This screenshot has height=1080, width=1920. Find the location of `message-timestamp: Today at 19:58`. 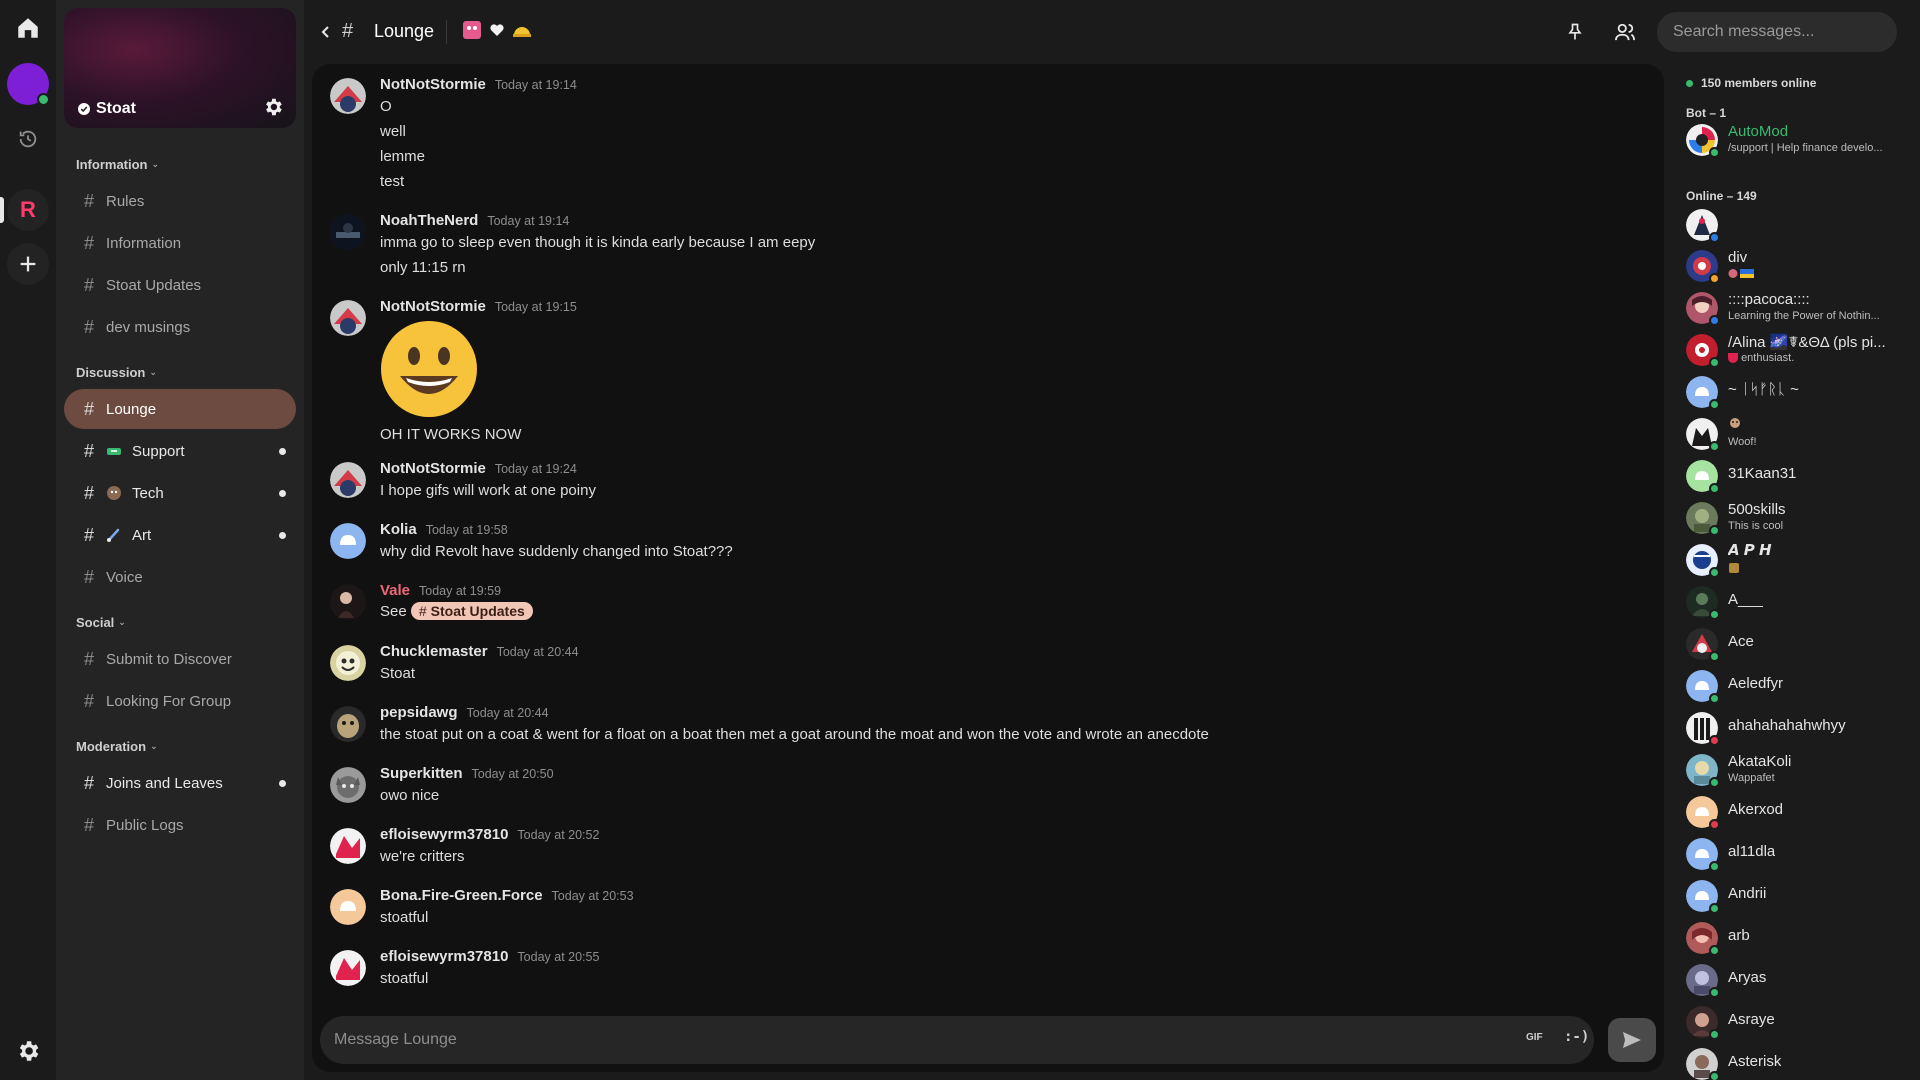

message-timestamp: Today at 19:58 is located at coordinates (466, 530).